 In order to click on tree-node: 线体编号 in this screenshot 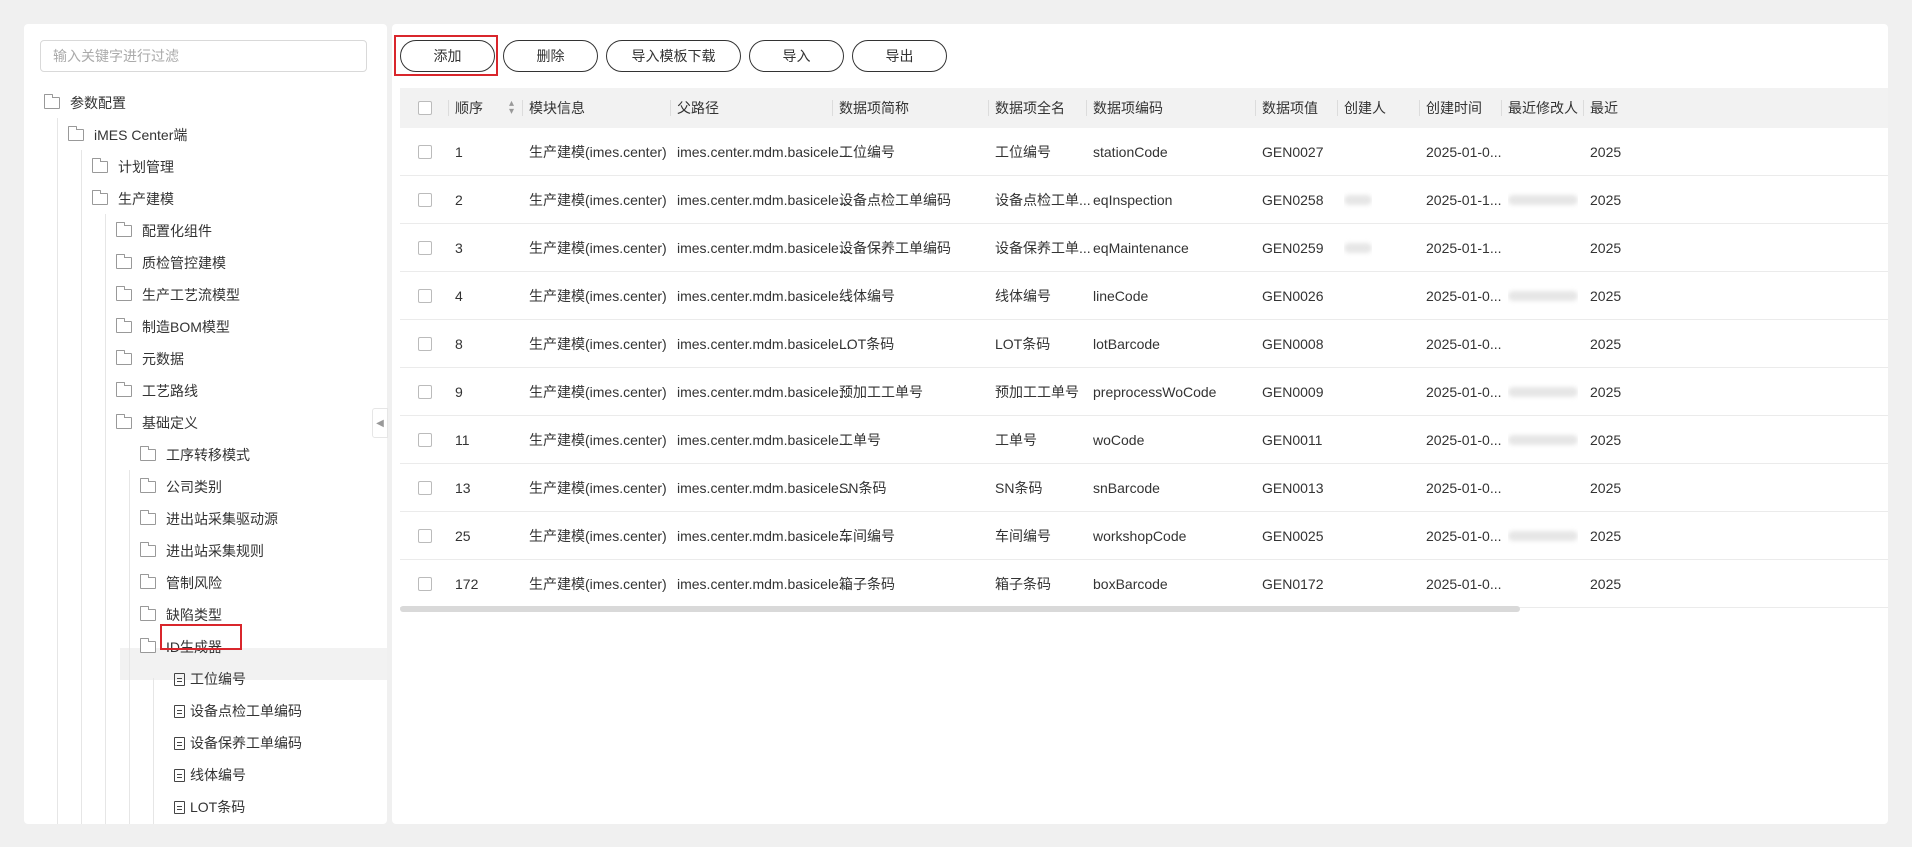, I will do `click(210, 775)`.